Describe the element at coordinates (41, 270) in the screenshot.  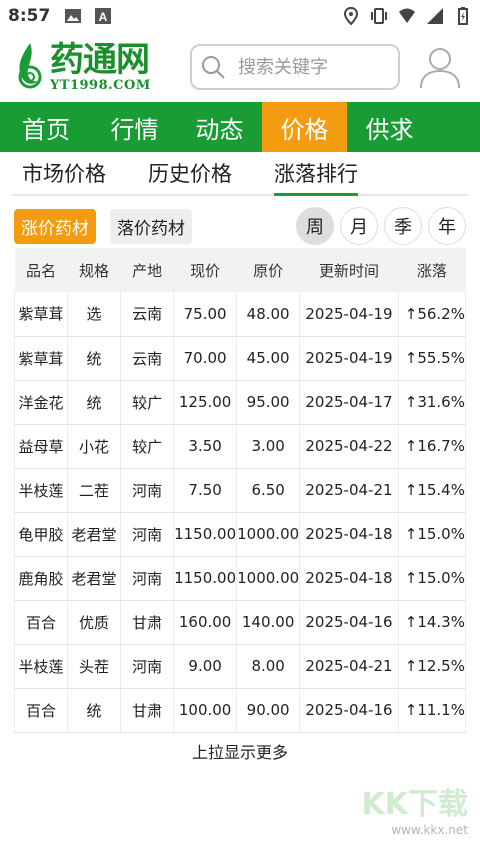
I see `col-name-header: 品名` at that location.